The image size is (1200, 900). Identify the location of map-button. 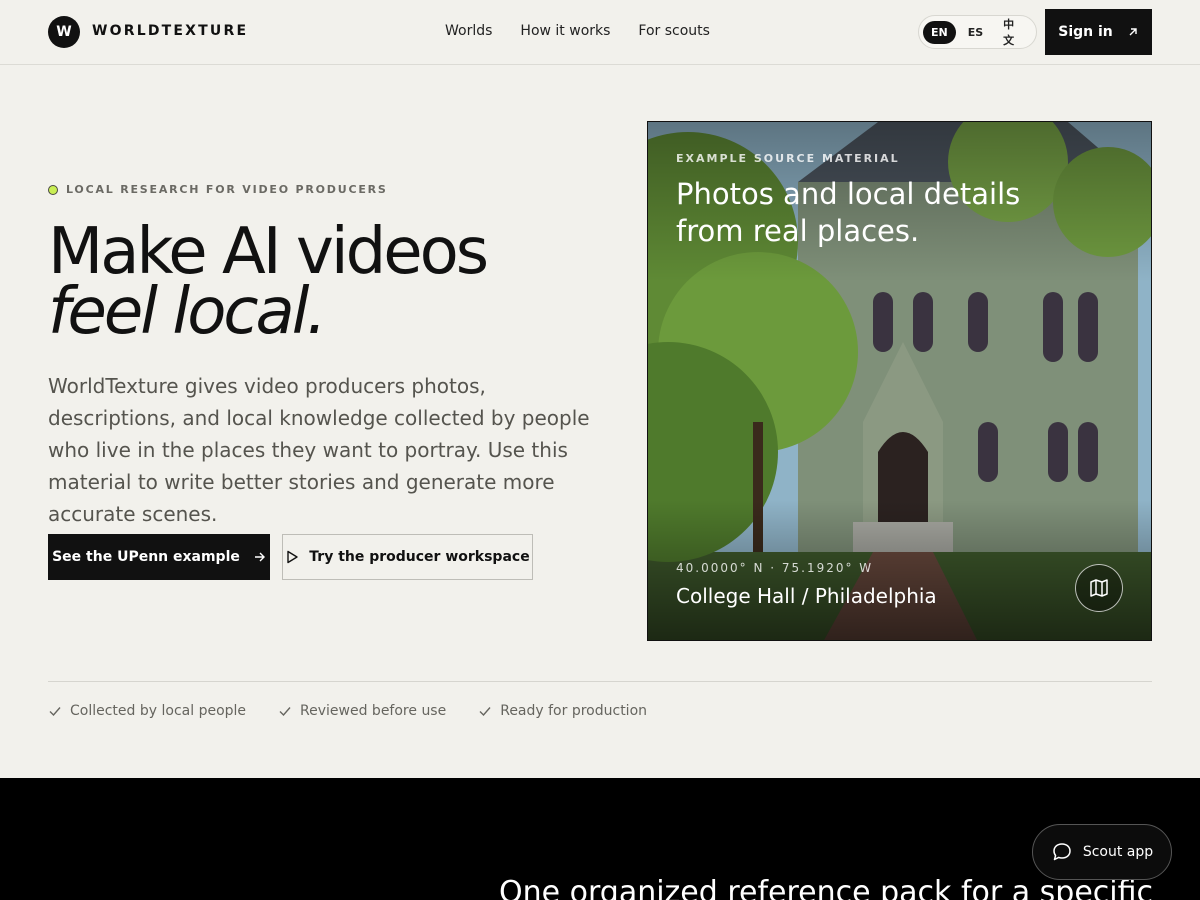
(1099, 588).